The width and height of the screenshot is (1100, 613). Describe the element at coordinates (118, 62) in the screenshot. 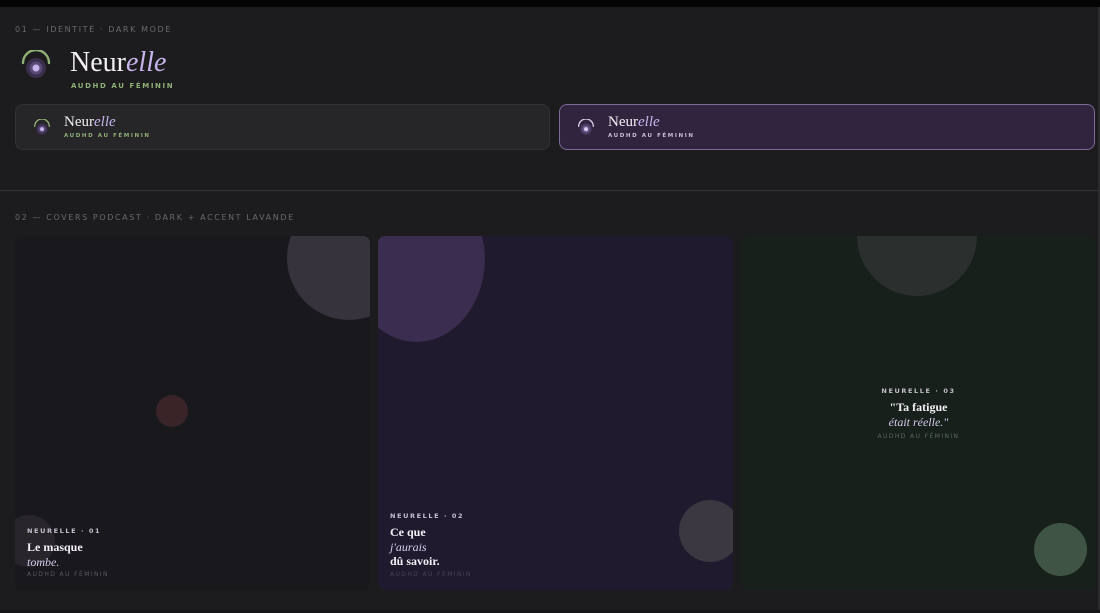

I see `wordmark-large: Neurelle` at that location.